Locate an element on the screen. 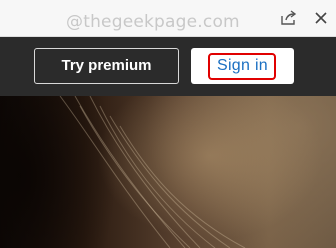 Image resolution: width=336 pixels, height=248 pixels. watermark-text: @thegeekpage.com is located at coordinates (153, 22).